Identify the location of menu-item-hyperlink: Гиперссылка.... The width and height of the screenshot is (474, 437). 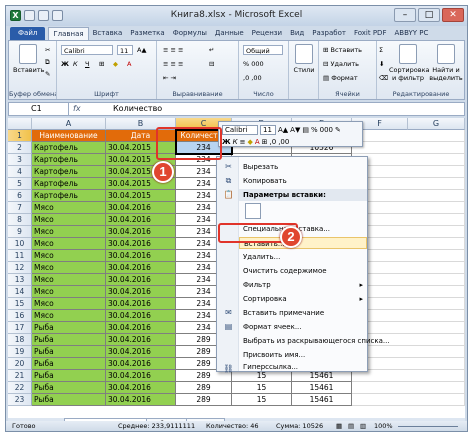
(303, 367).